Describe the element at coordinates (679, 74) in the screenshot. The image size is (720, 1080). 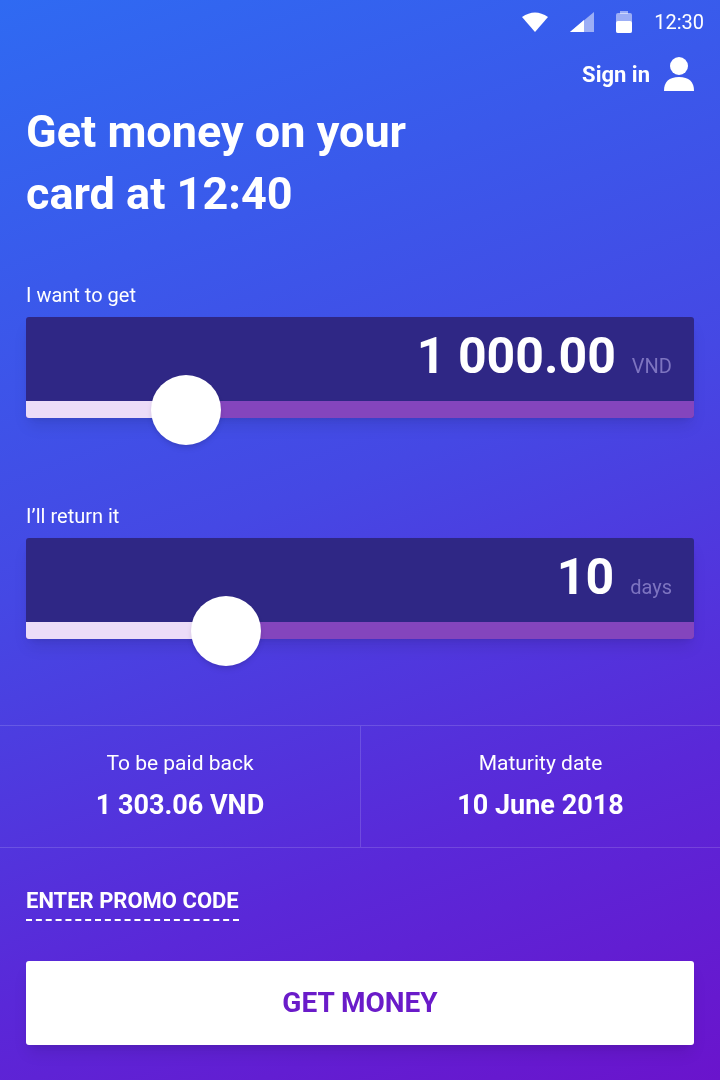
I see `user-icon` at that location.